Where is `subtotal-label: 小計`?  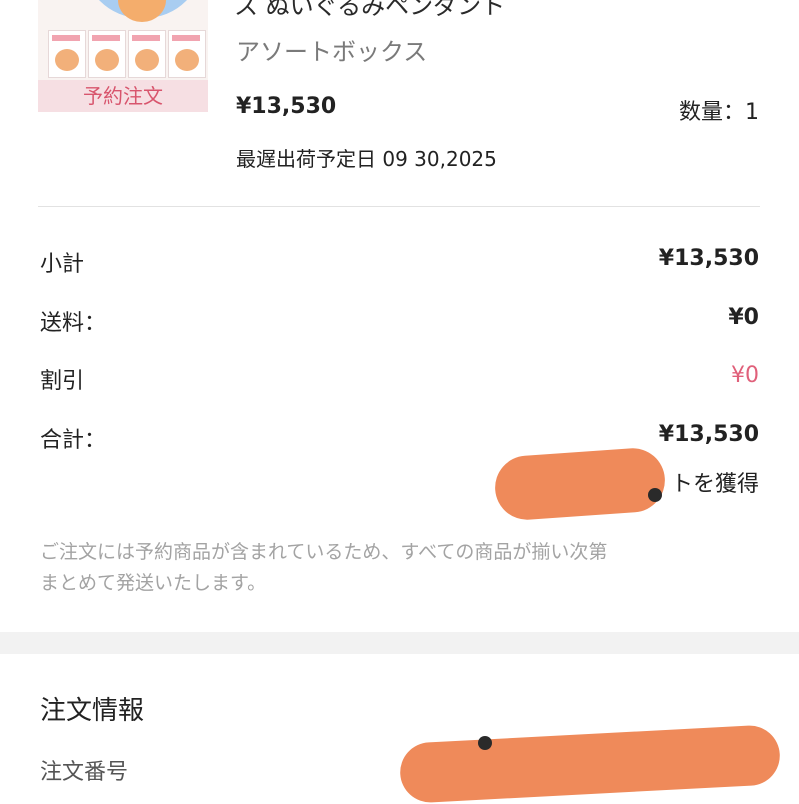
subtotal-label: 小計 is located at coordinates (62, 264).